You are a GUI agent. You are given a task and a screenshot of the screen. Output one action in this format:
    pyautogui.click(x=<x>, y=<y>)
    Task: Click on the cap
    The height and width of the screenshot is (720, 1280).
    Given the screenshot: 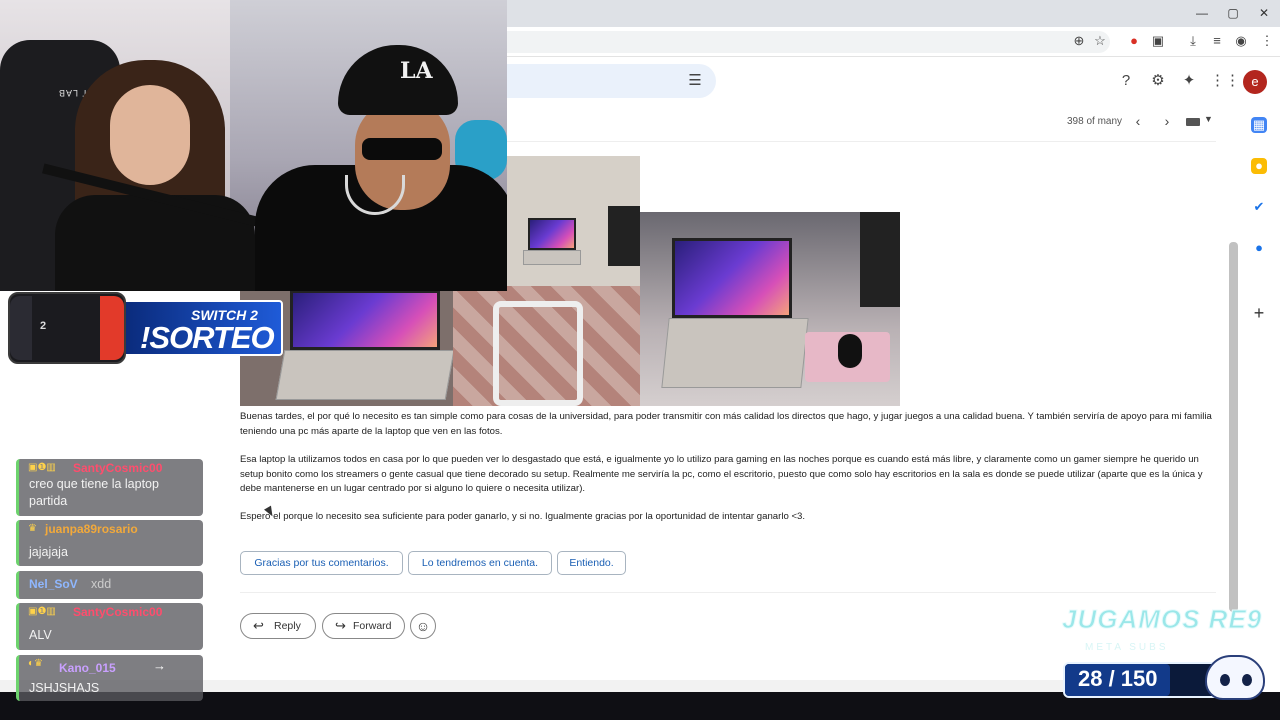 What is the action you would take?
    pyautogui.click(x=398, y=80)
    